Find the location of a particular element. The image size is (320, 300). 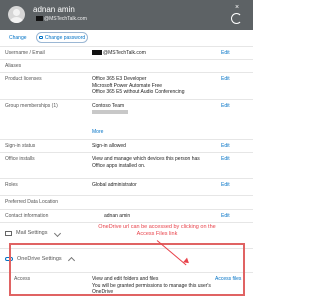

field-value: Global administrator is located at coordinates (114, 185).